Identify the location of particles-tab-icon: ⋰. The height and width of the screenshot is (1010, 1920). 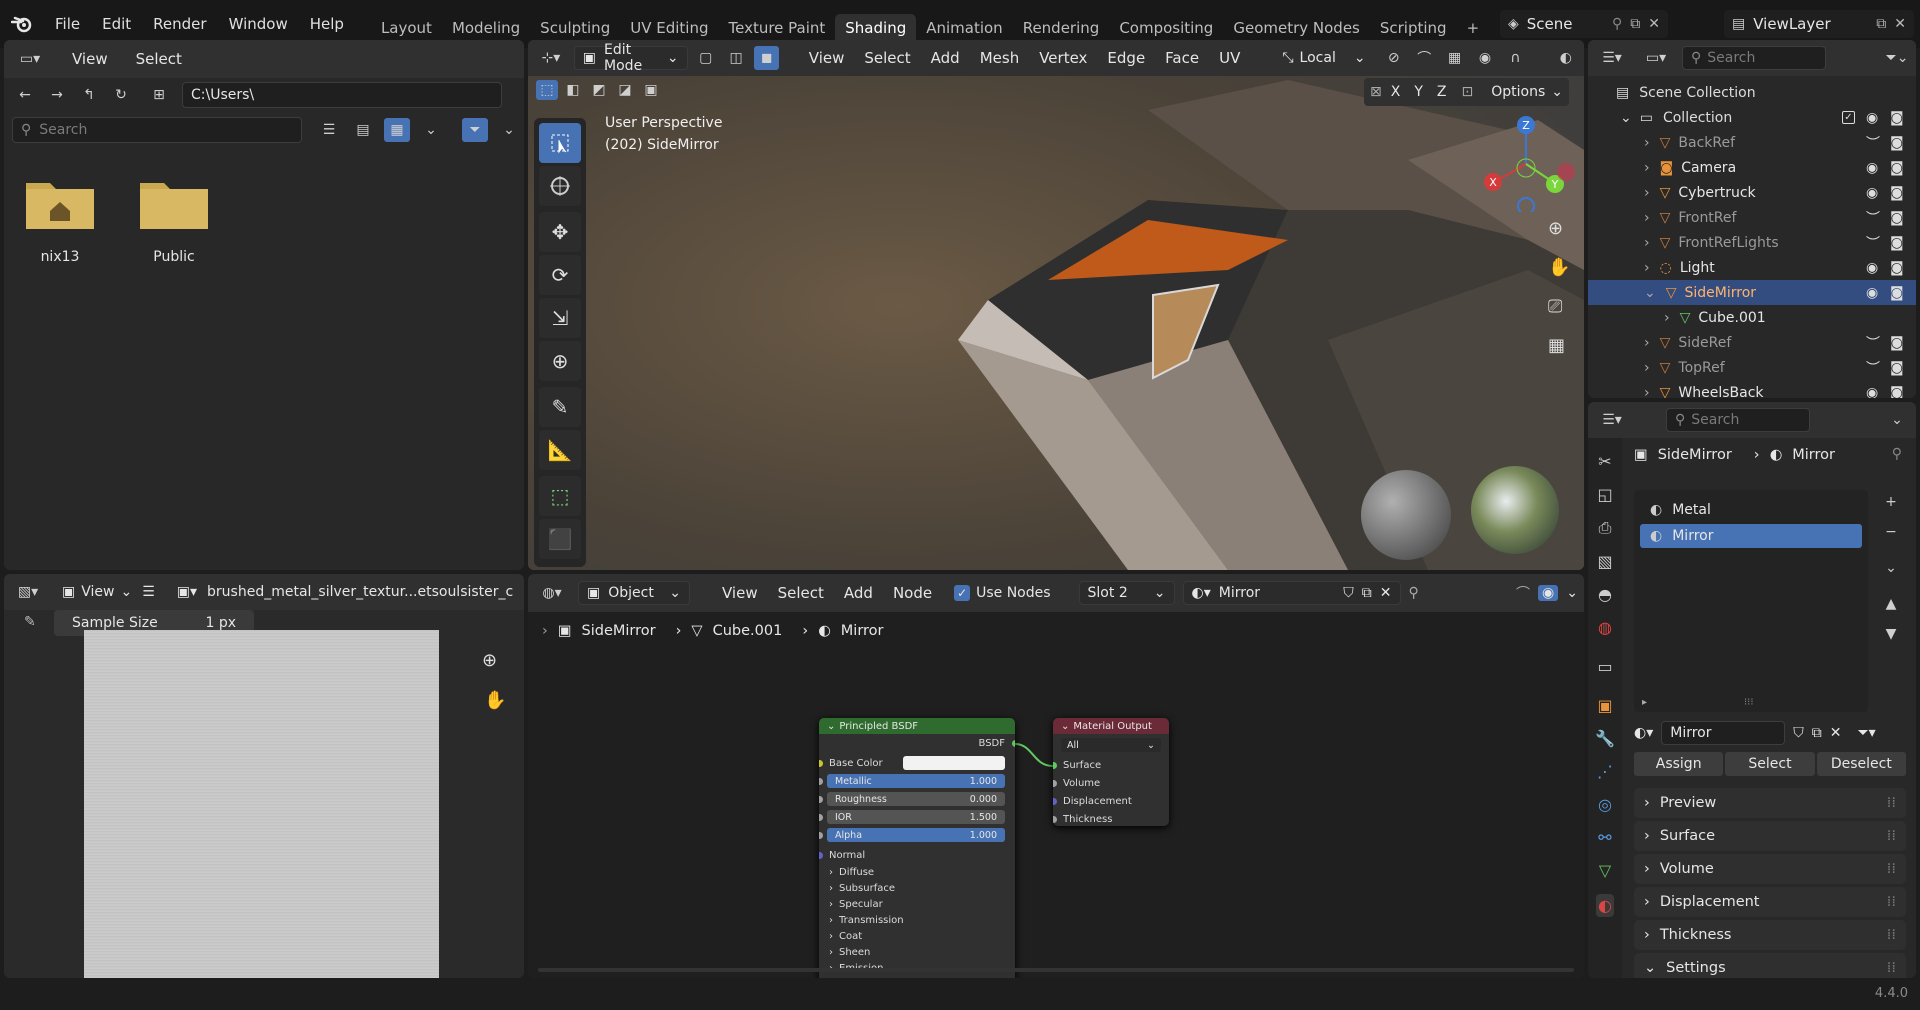
(1605, 771).